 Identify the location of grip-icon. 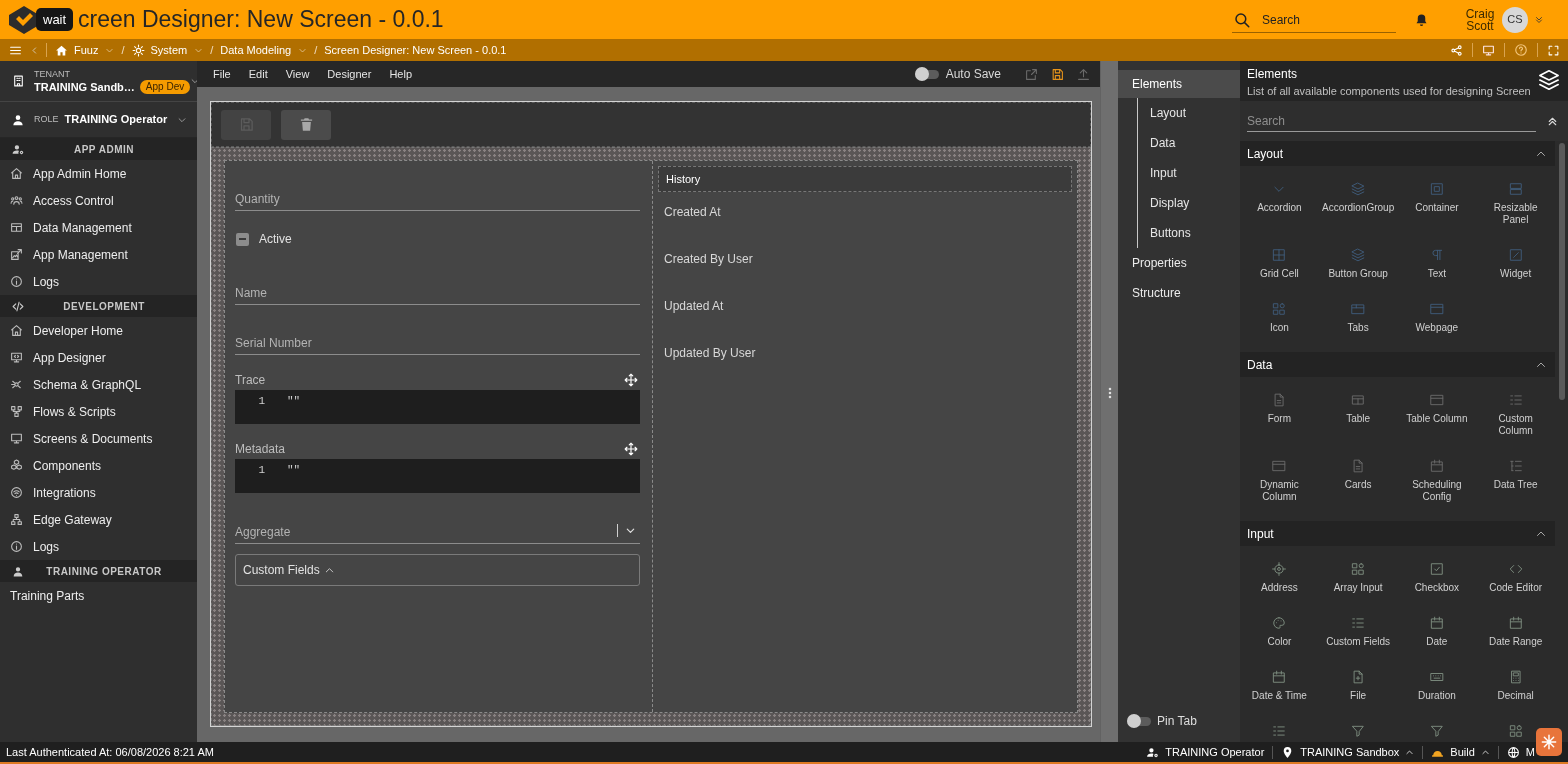
(1109, 392).